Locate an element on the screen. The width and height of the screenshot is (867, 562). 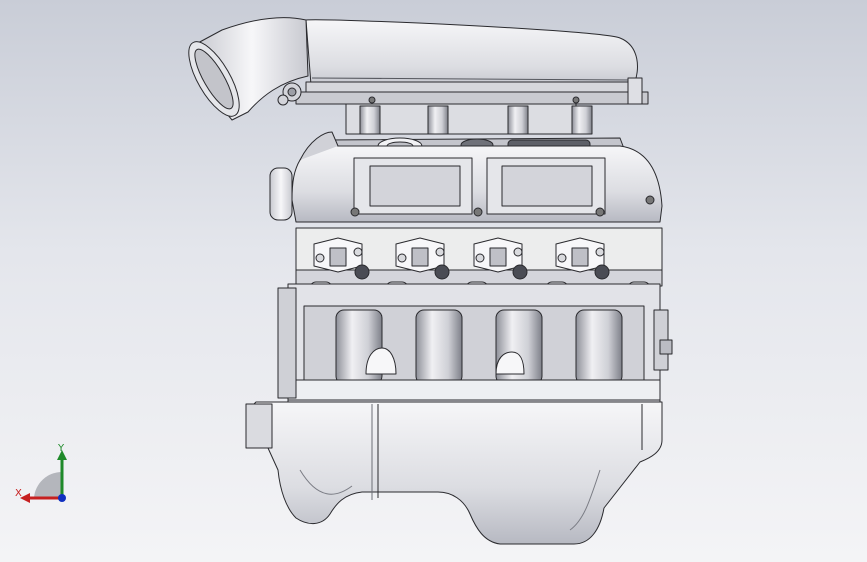
oil-pan is located at coordinates (454, 473).